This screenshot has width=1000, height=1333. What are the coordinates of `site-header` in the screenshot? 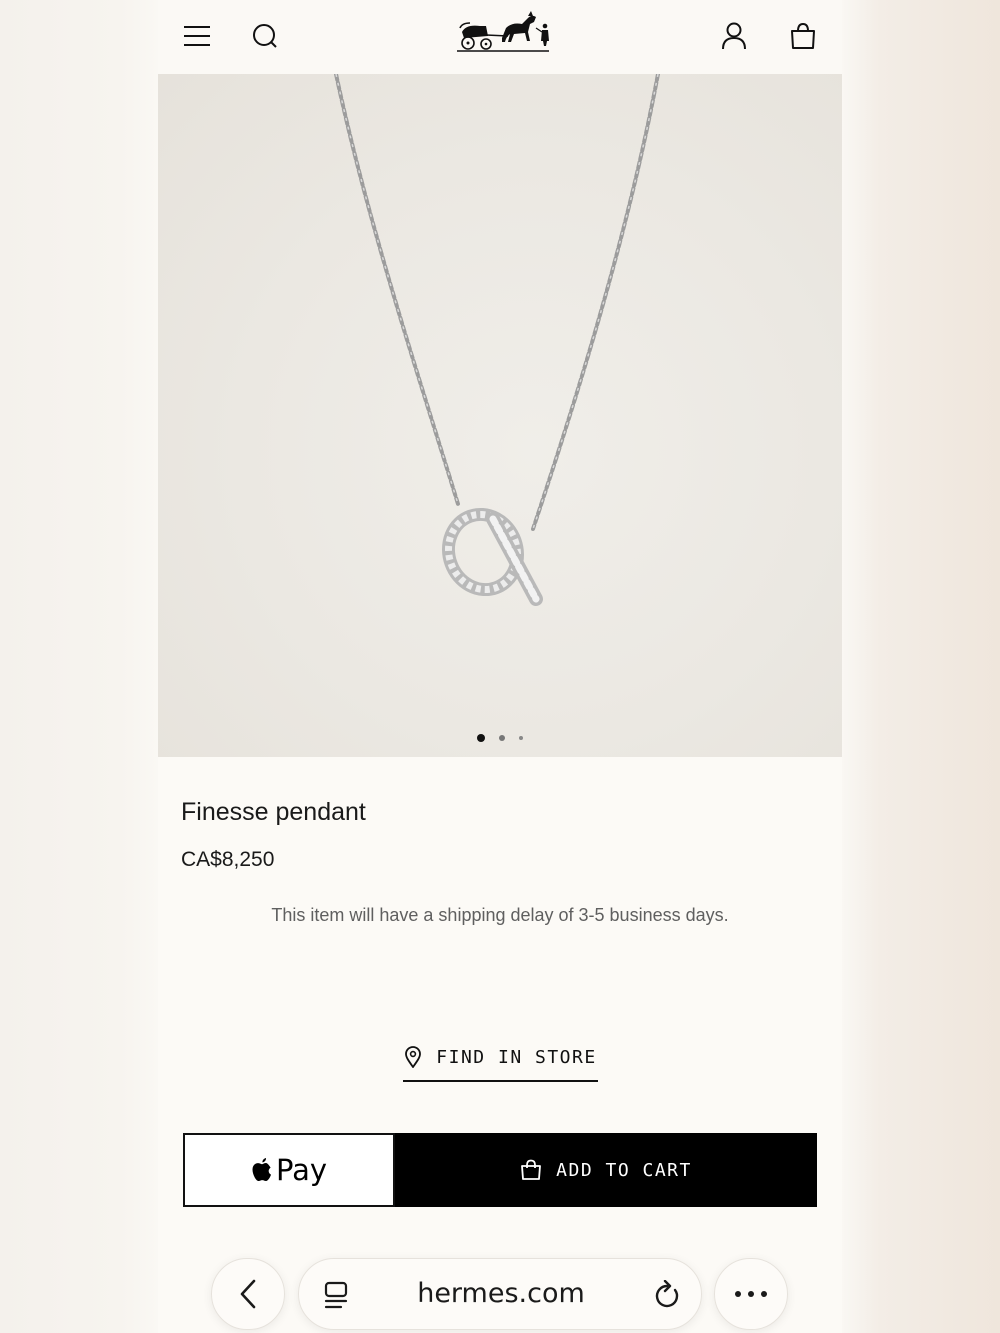 It's located at (500, 37).